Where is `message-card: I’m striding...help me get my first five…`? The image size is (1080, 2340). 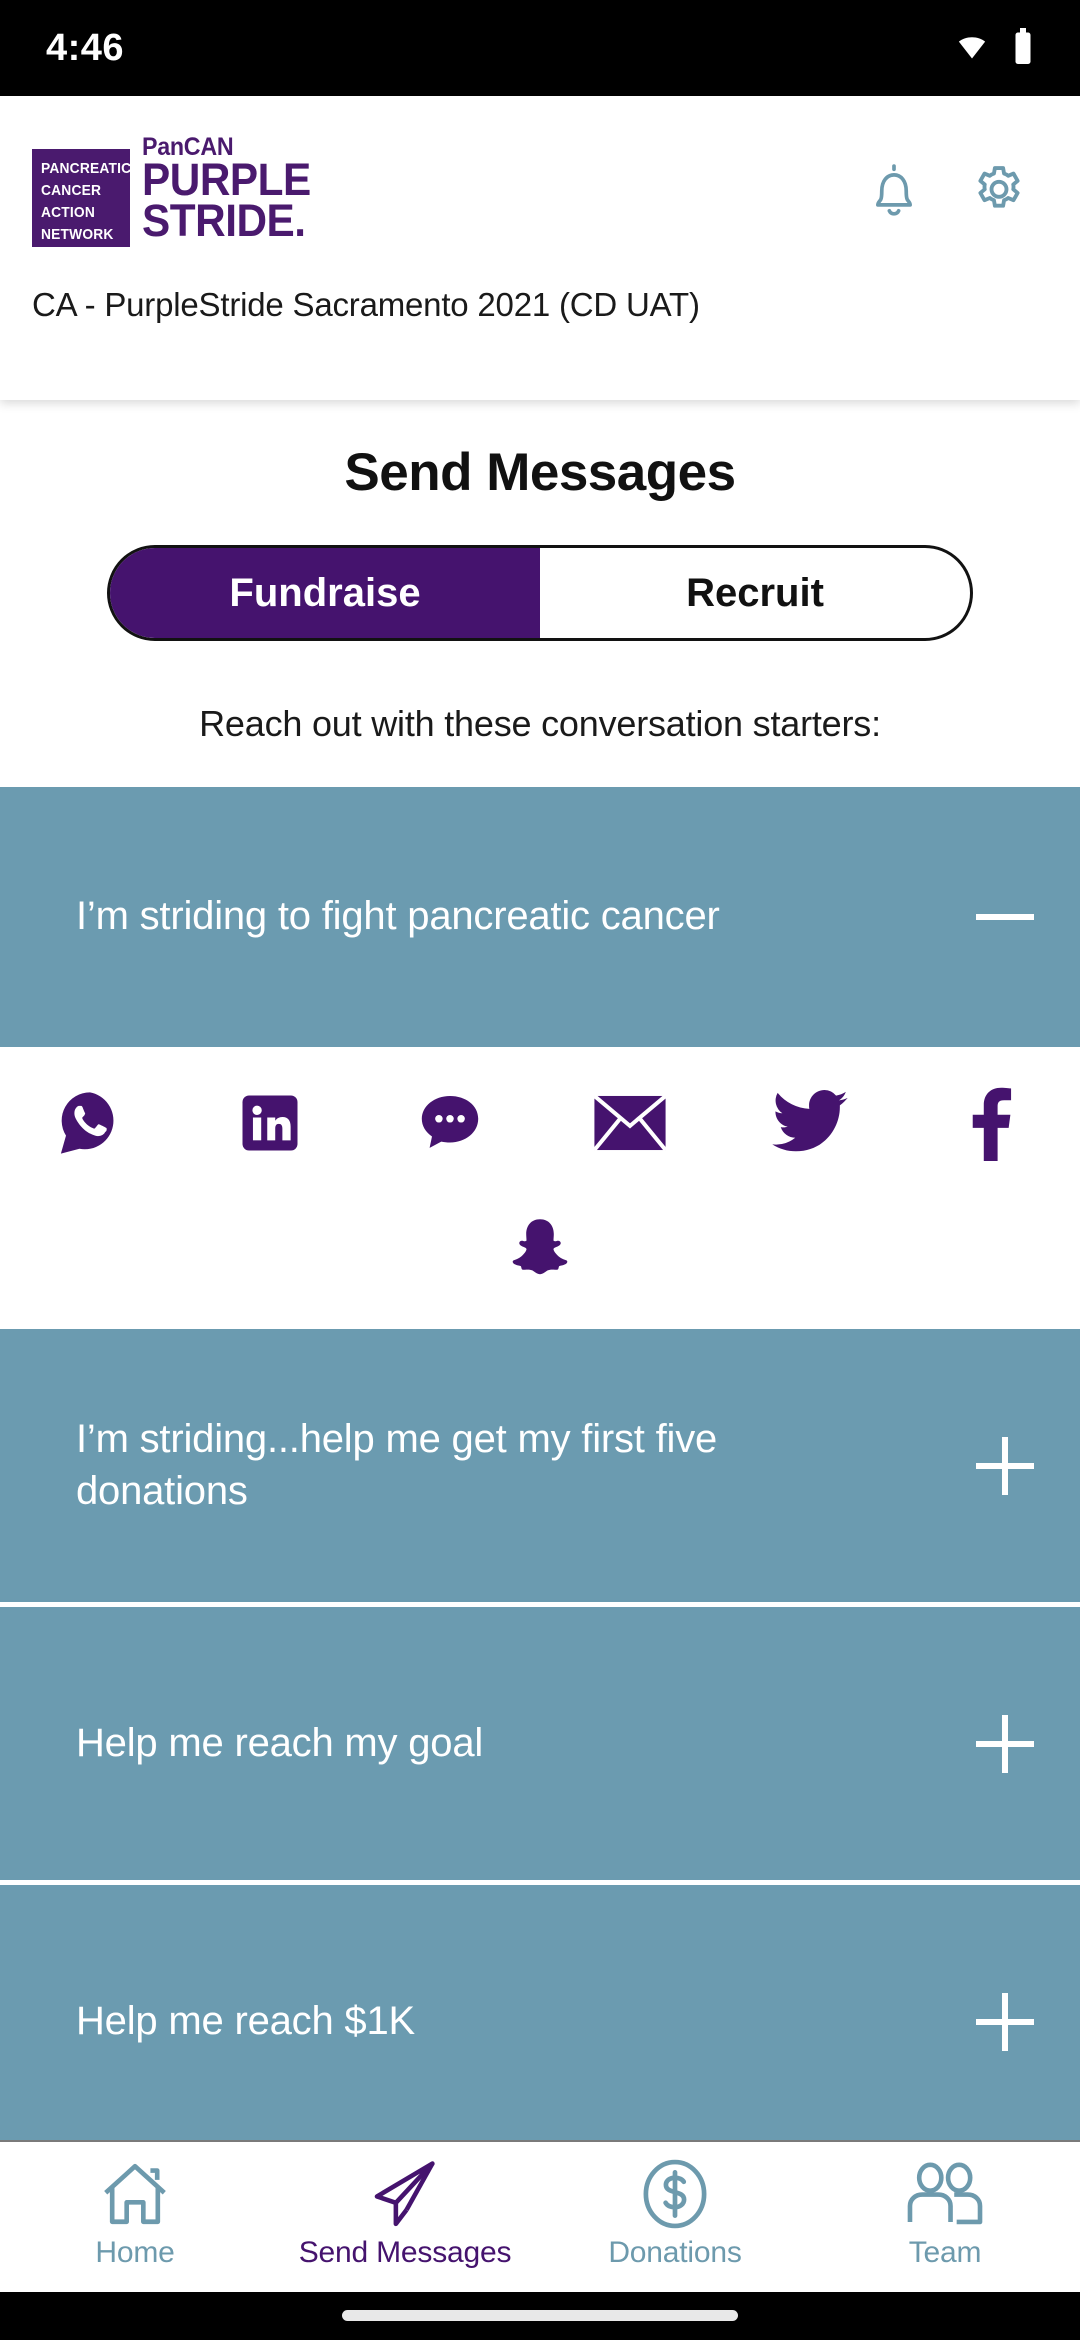
message-card: I’m striding...help me get my first five… is located at coordinates (540, 1468).